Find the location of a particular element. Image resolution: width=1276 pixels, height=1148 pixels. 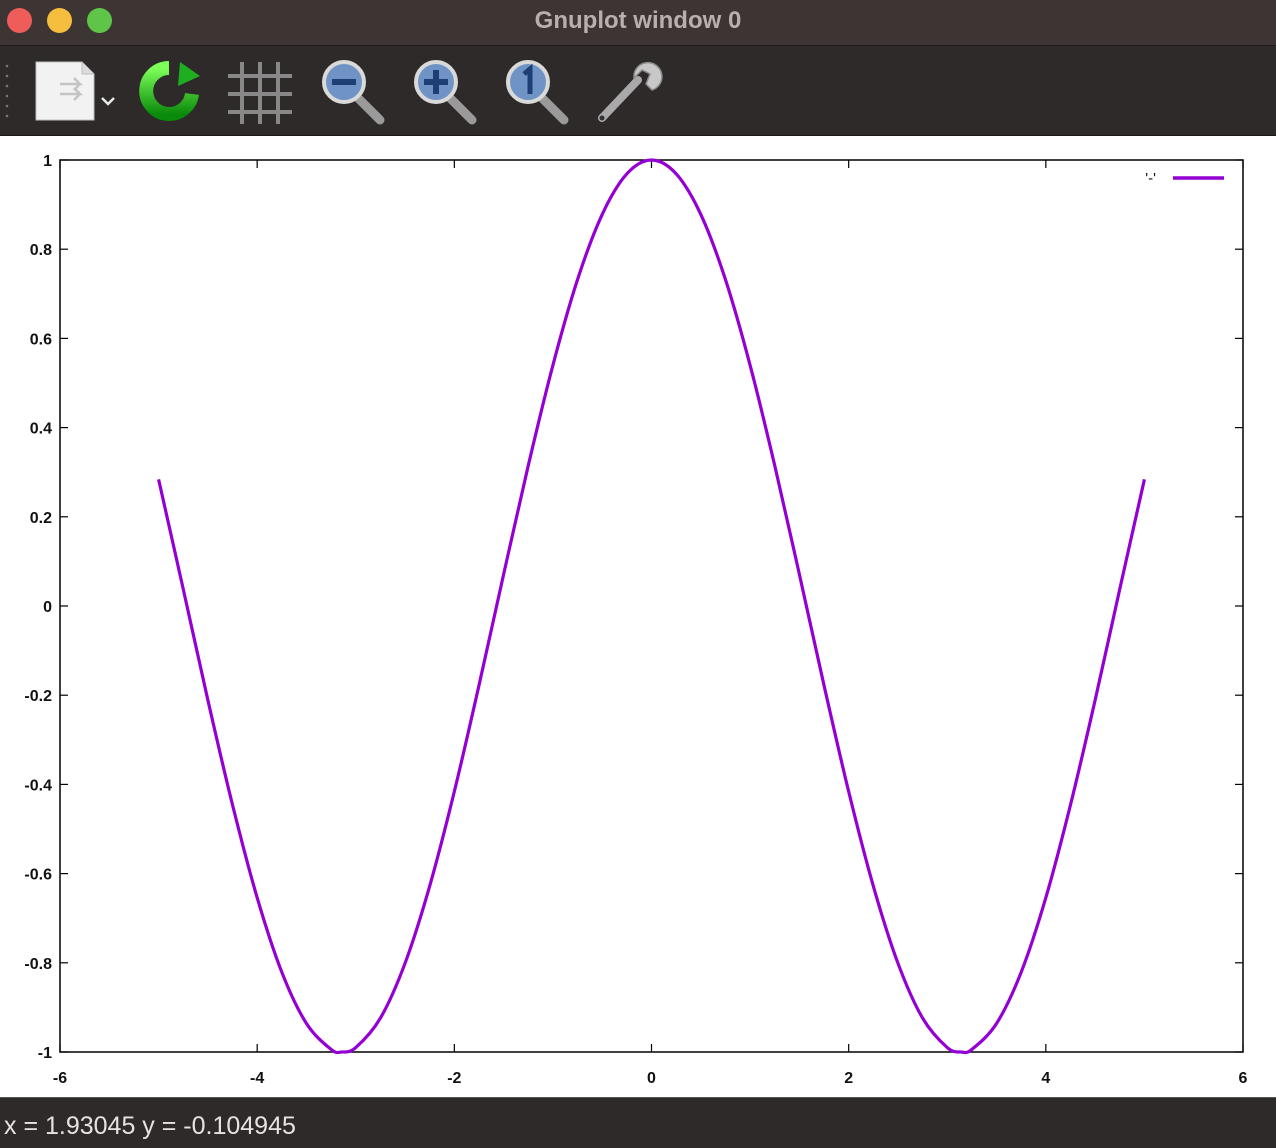

export-button is located at coordinates (76, 91).